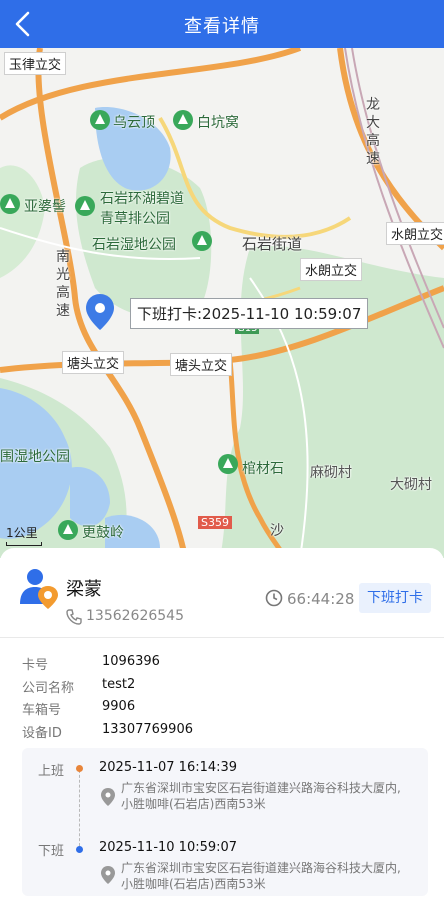 The height and width of the screenshot is (902, 444). What do you see at coordinates (331, 269) in the screenshot?
I see `road-tag-shuilang: 水朗立交` at bounding box center [331, 269].